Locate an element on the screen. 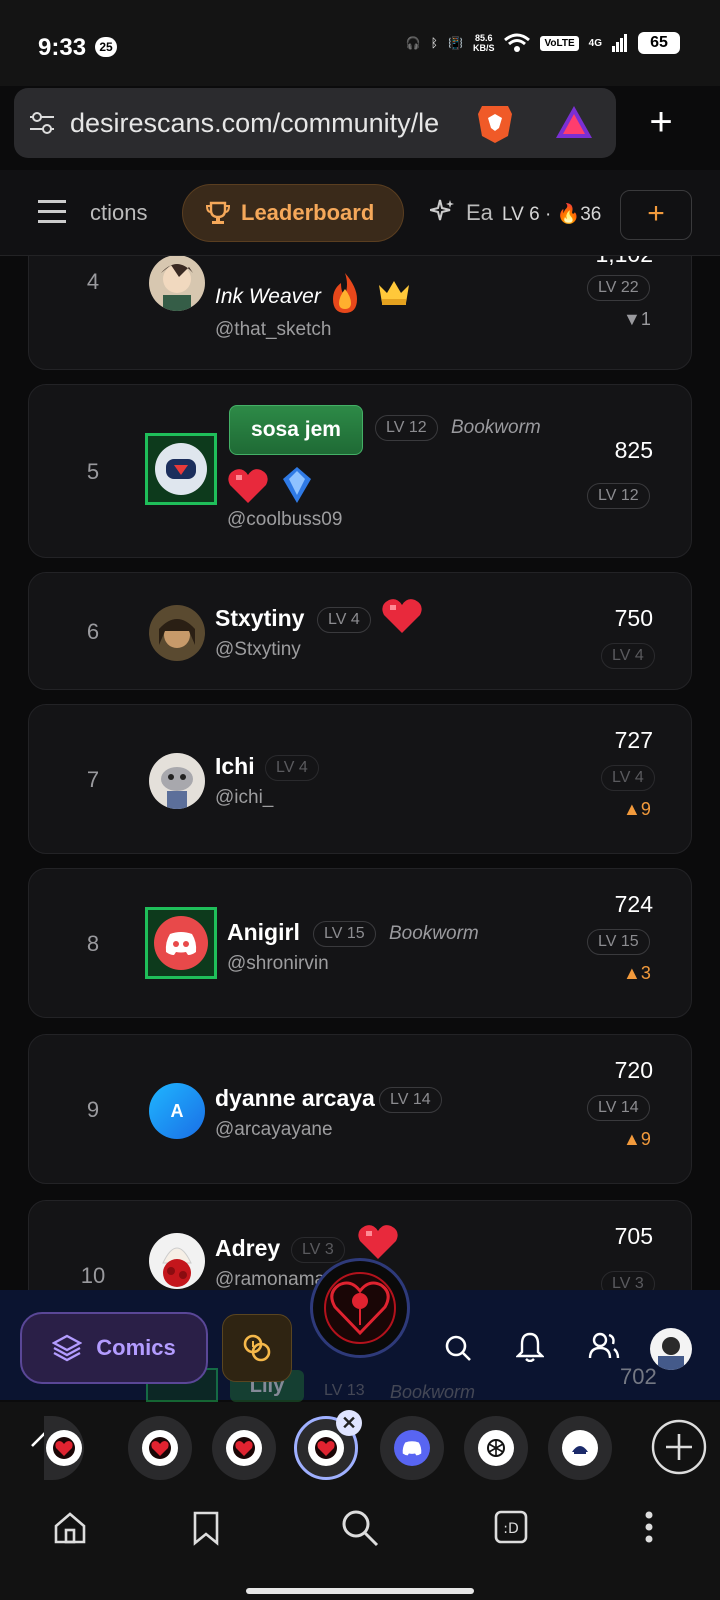 The image size is (720, 1600). rank-number: 8 is located at coordinates (93, 943).